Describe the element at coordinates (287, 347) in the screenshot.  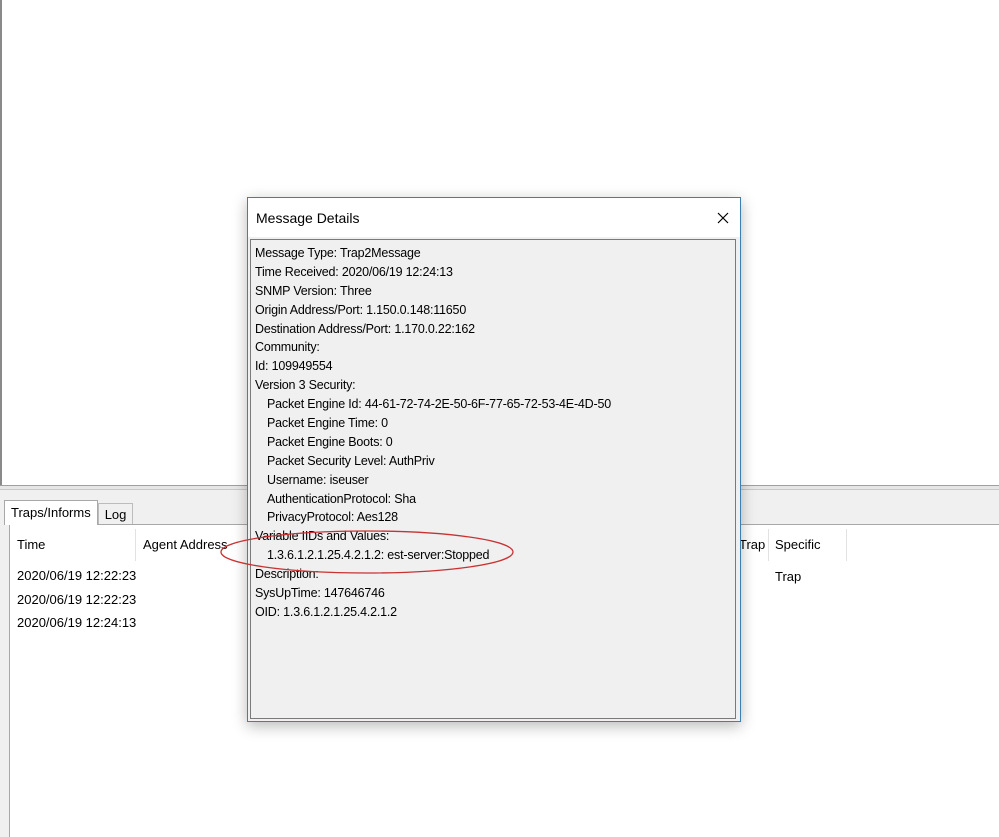
I see `detail-community: Community:` at that location.